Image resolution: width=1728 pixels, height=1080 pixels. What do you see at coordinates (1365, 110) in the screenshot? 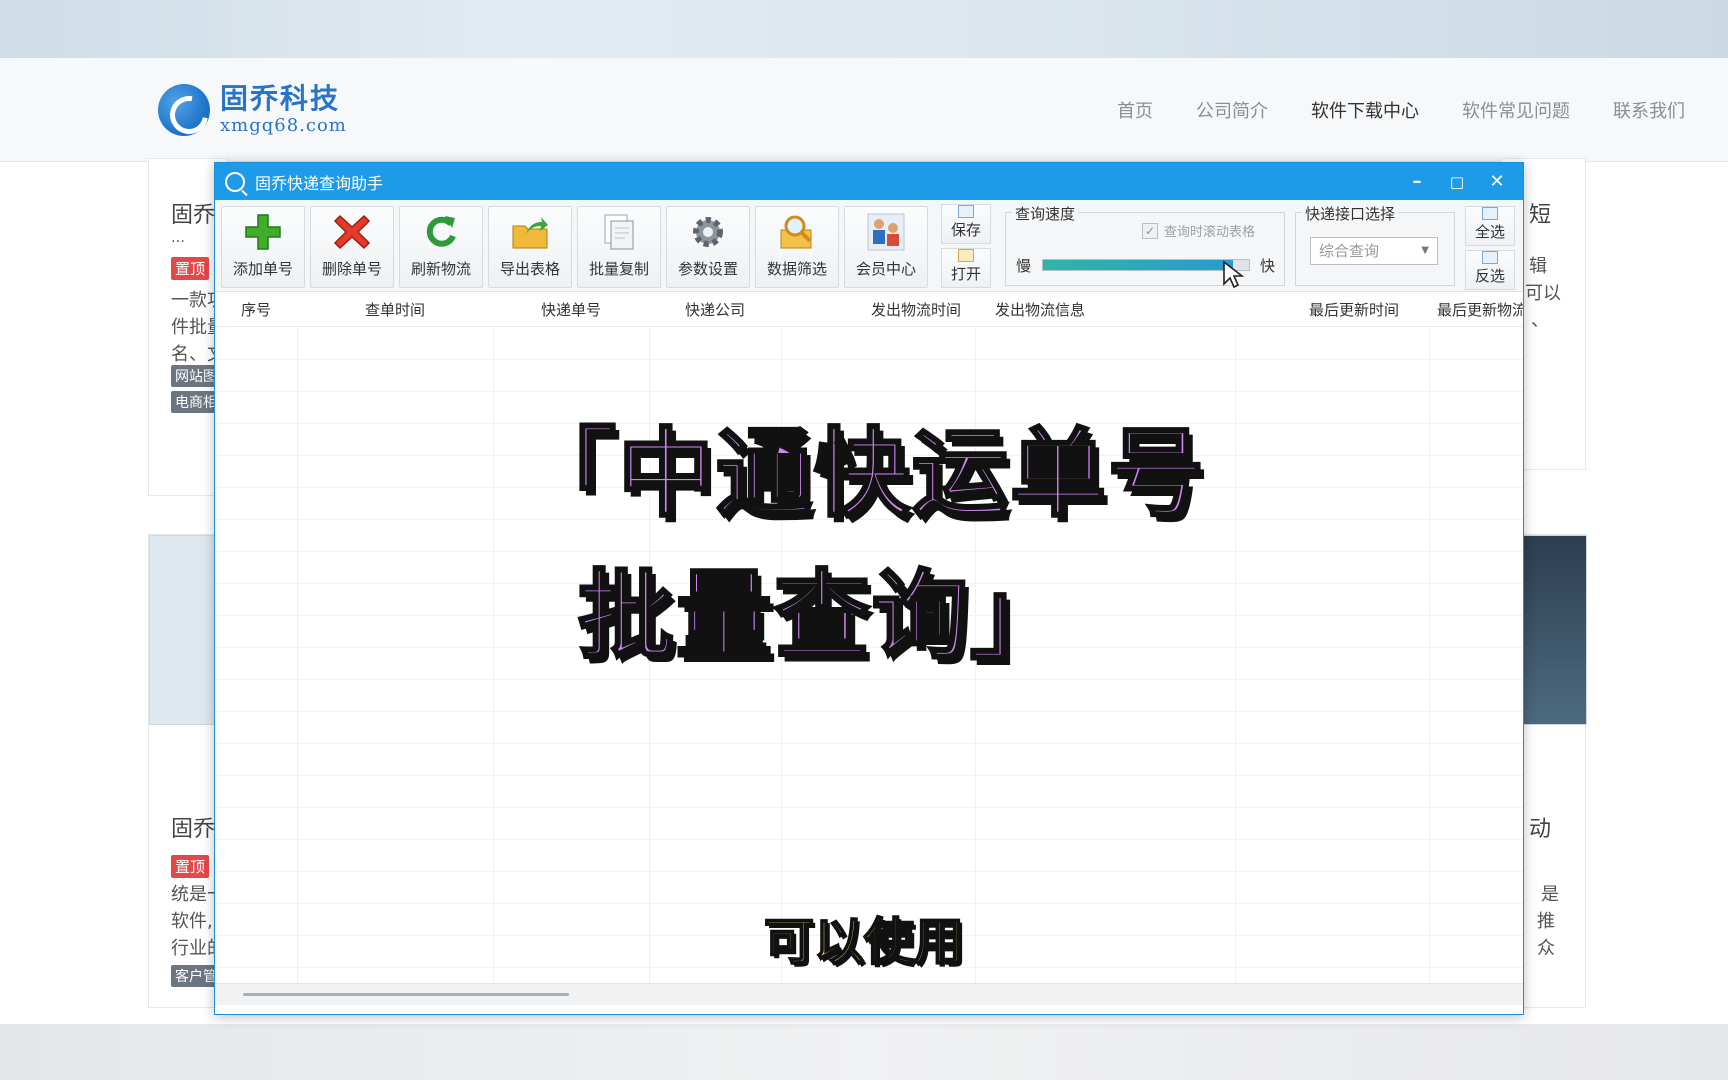
I see `nav-download-center: 软件下载中心` at bounding box center [1365, 110].